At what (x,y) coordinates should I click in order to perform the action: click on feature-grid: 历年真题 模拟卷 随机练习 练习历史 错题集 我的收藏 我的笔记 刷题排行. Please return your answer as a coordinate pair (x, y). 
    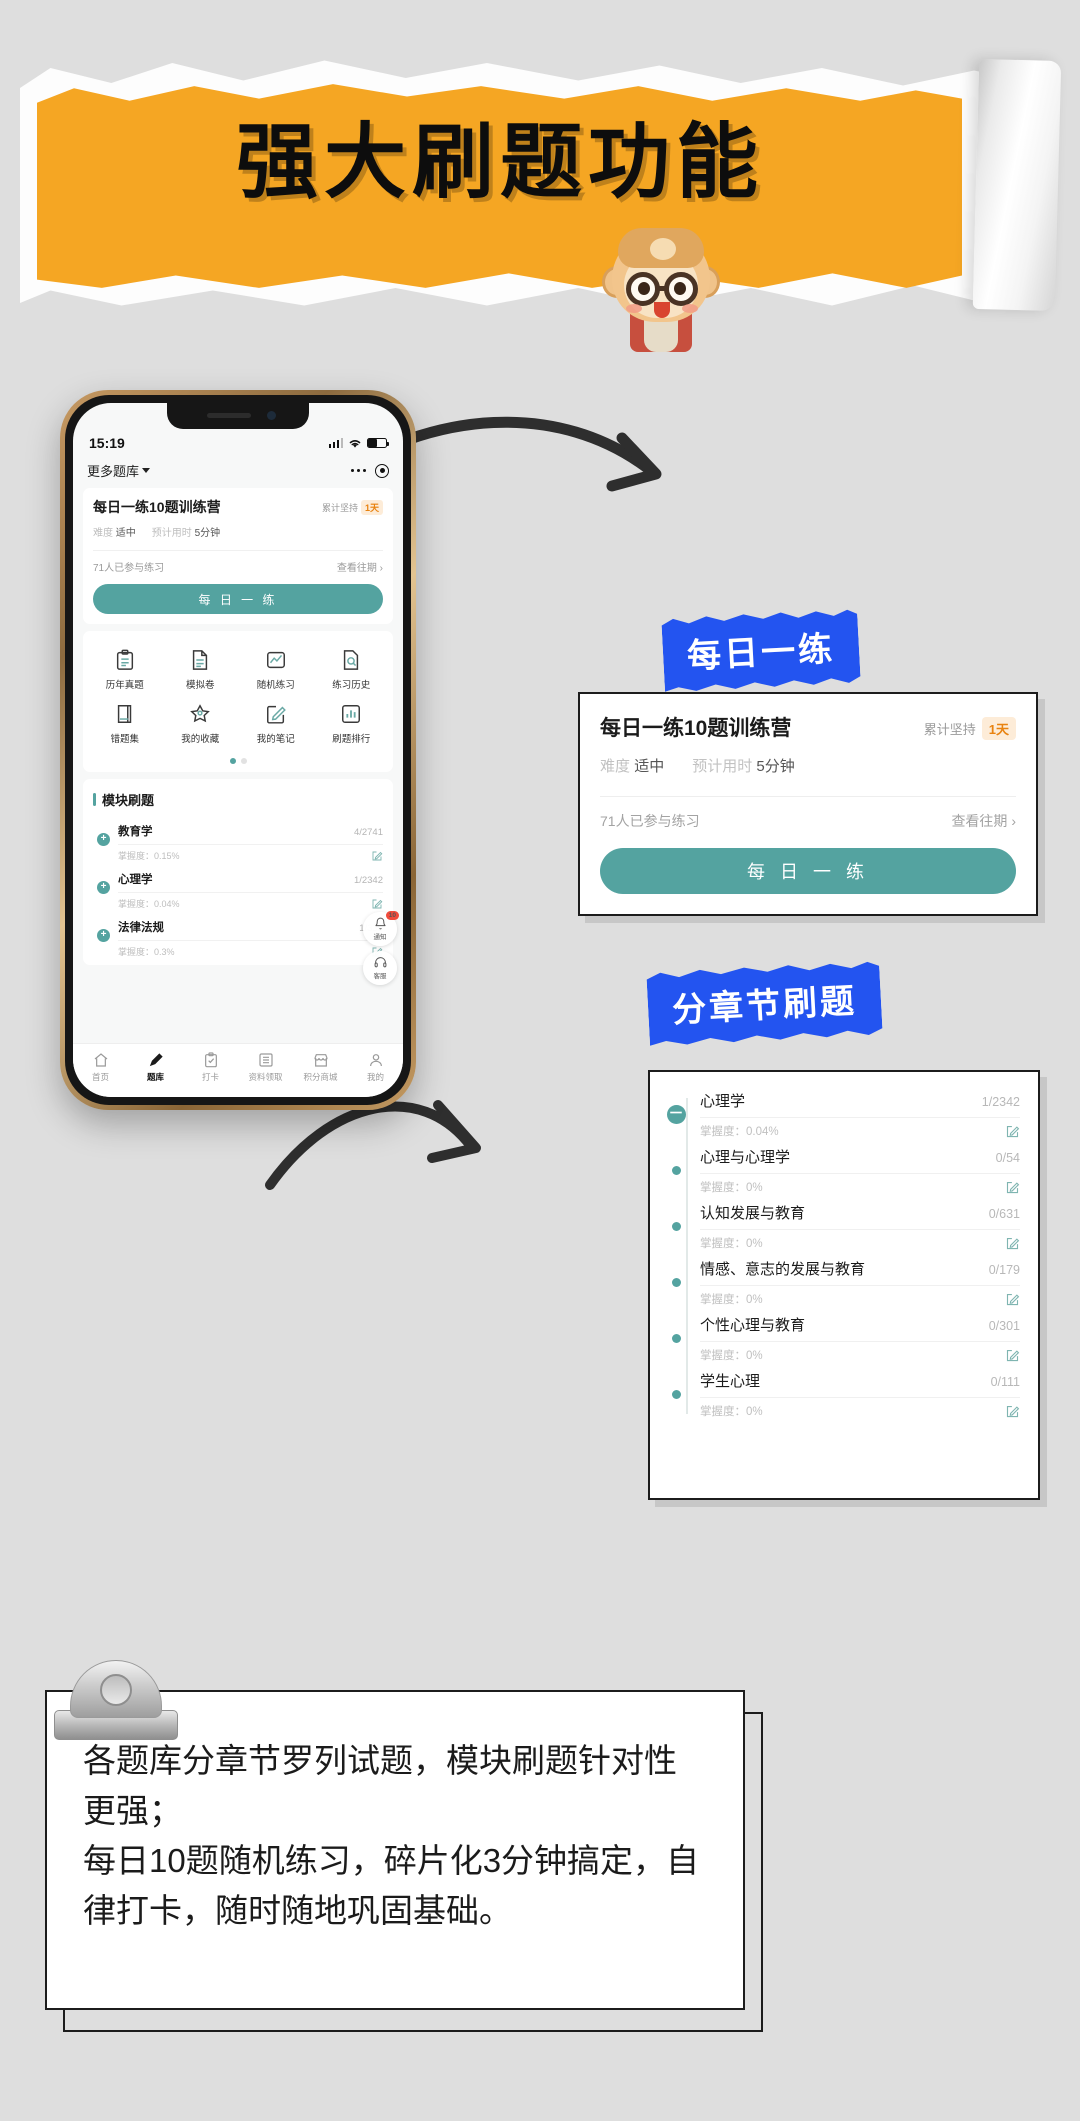
    Looking at the image, I should click on (238, 701).